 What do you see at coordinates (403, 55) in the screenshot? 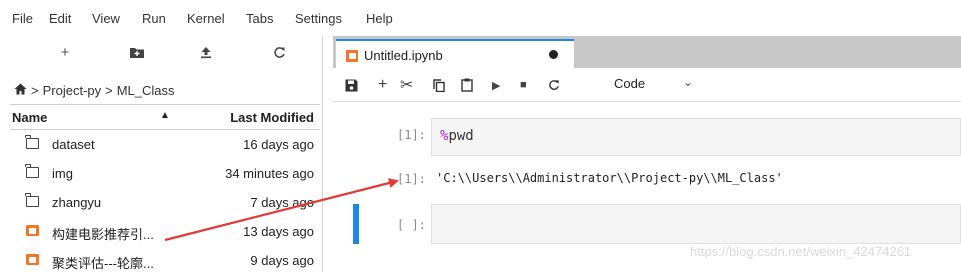
I see `tab-title: Untitled.ipynb` at bounding box center [403, 55].